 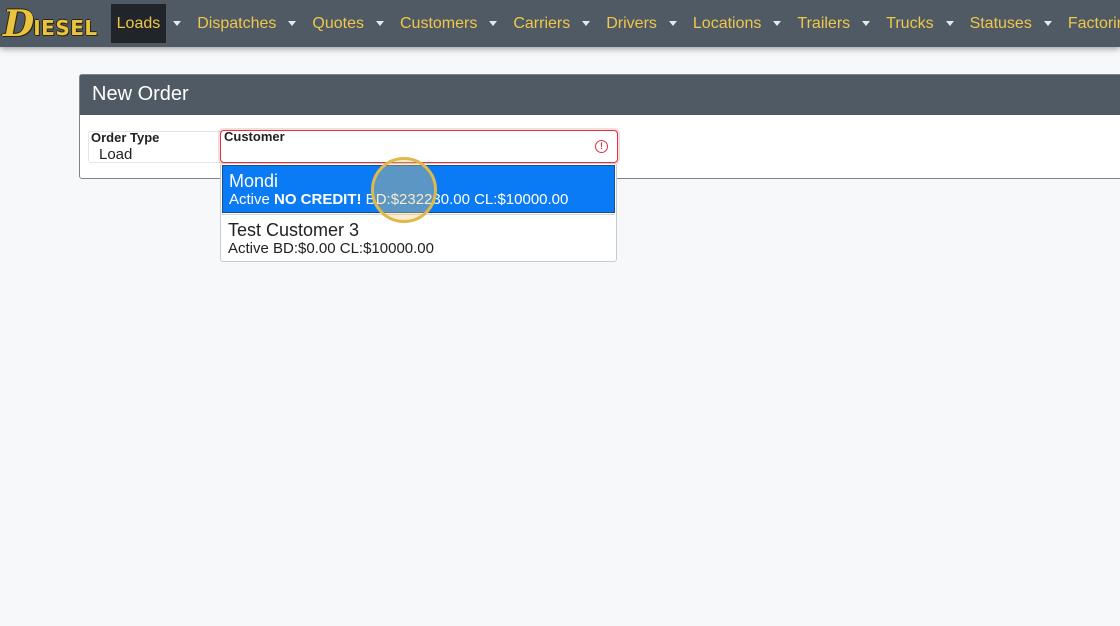 What do you see at coordinates (294, 230) in the screenshot?
I see `option-name: Test Customer 3` at bounding box center [294, 230].